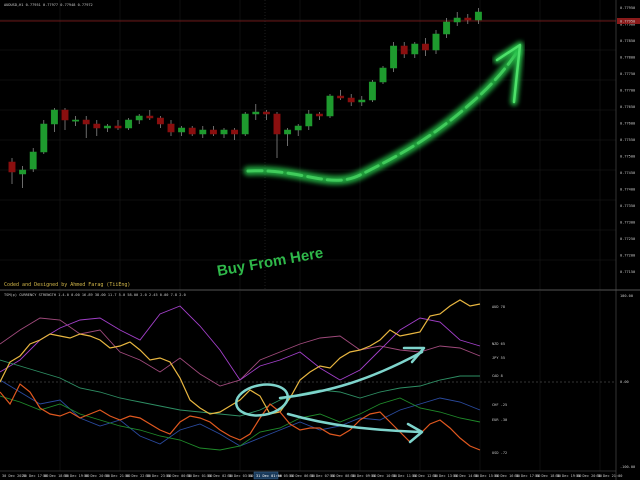  What do you see at coordinates (627, 206) in the screenshot?
I see `price-scale-label: 0.77350` at bounding box center [627, 206].